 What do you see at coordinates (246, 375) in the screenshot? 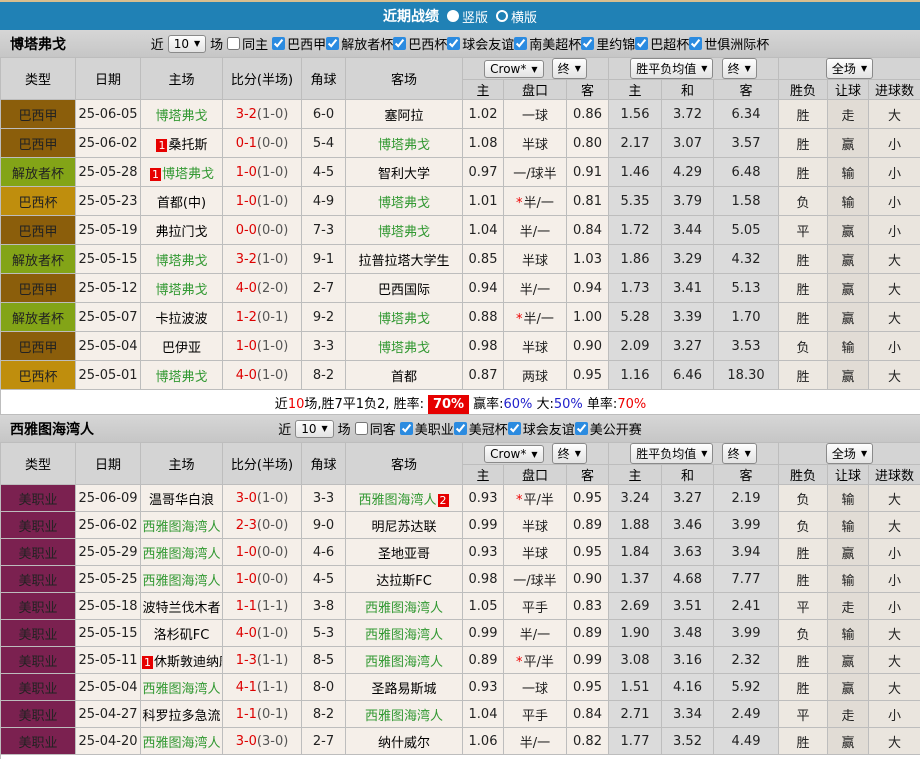
I see `fulltime-score: 4-0` at bounding box center [246, 375].